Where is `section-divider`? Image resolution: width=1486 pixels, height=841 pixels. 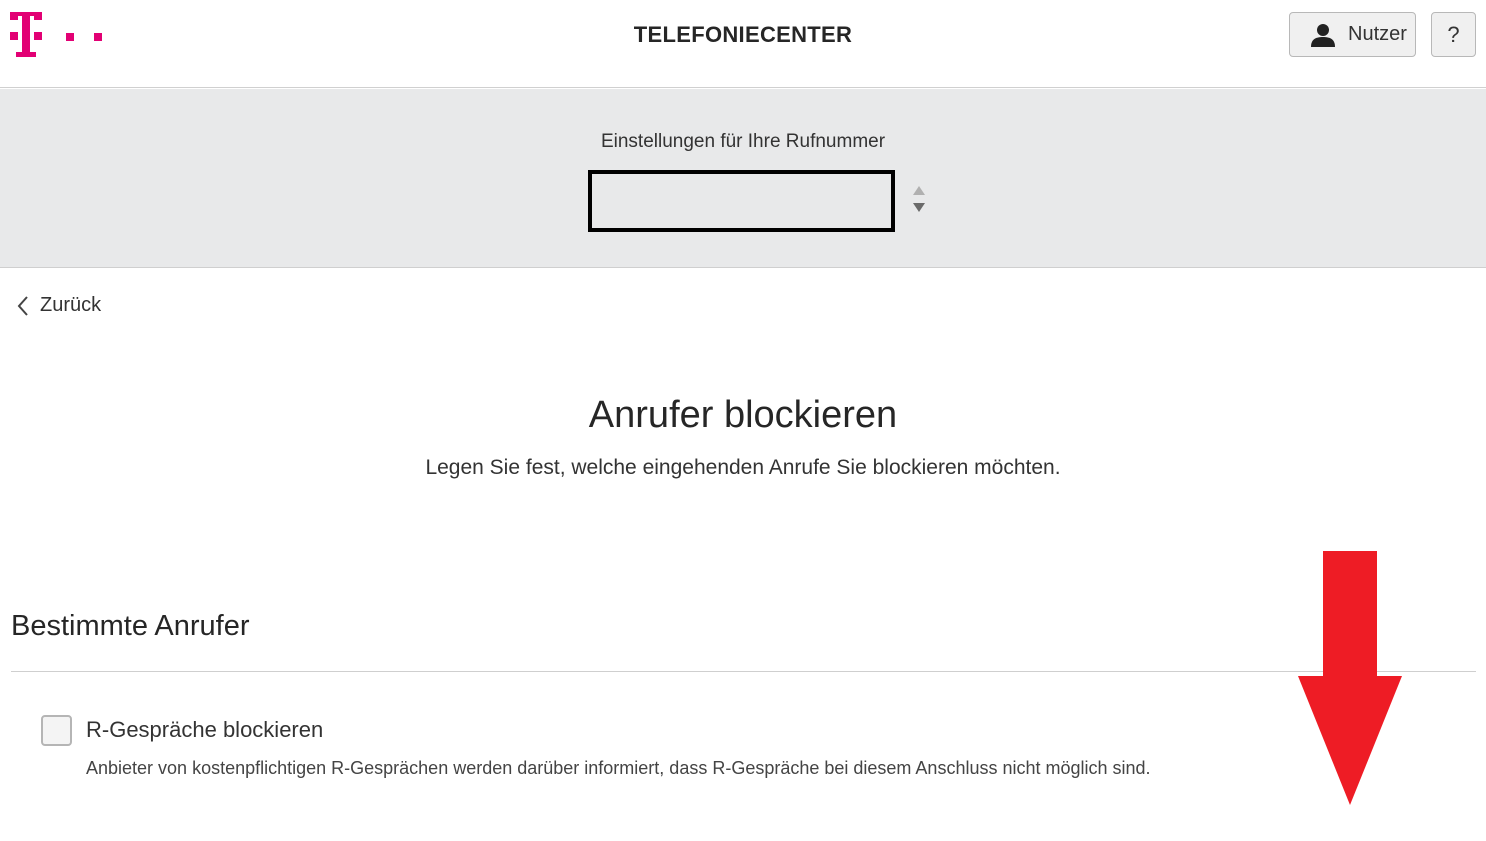 section-divider is located at coordinates (743, 671).